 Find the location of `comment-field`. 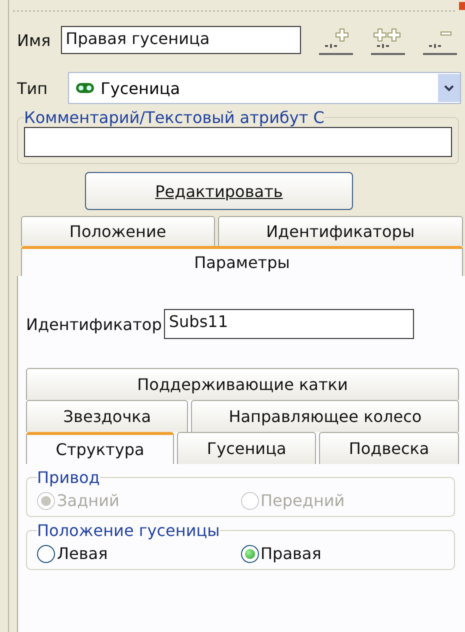

comment-field is located at coordinates (238, 142).